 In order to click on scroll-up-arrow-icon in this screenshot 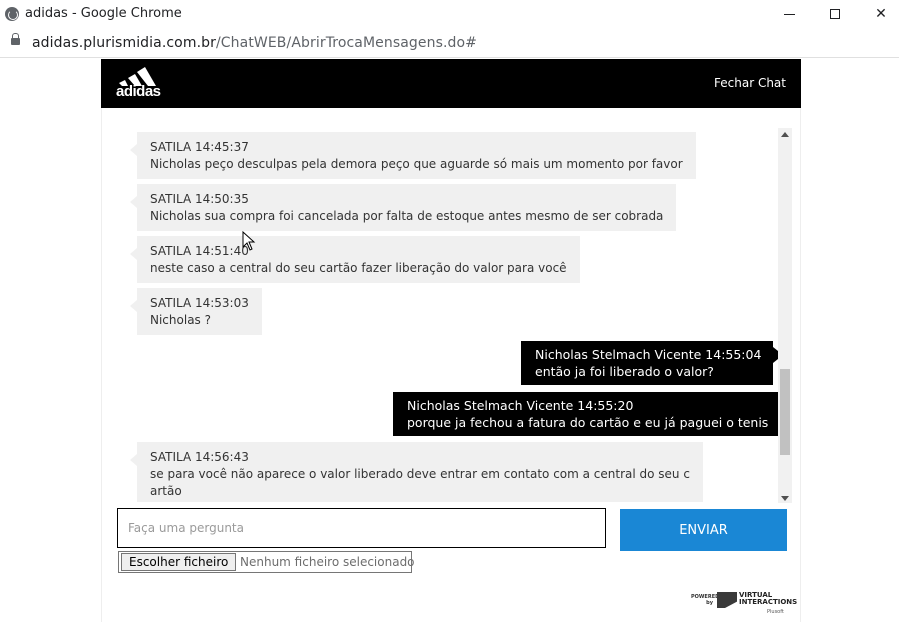, I will do `click(785, 134)`.